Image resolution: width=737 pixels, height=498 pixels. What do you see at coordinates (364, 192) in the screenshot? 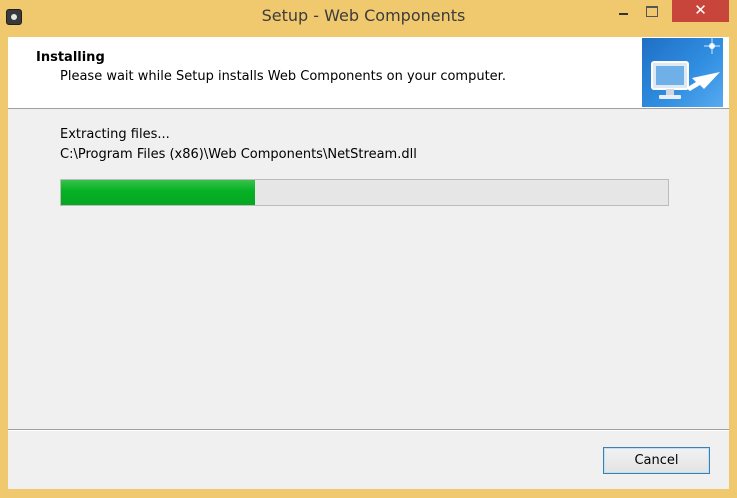
I see `progress-bar` at bounding box center [364, 192].